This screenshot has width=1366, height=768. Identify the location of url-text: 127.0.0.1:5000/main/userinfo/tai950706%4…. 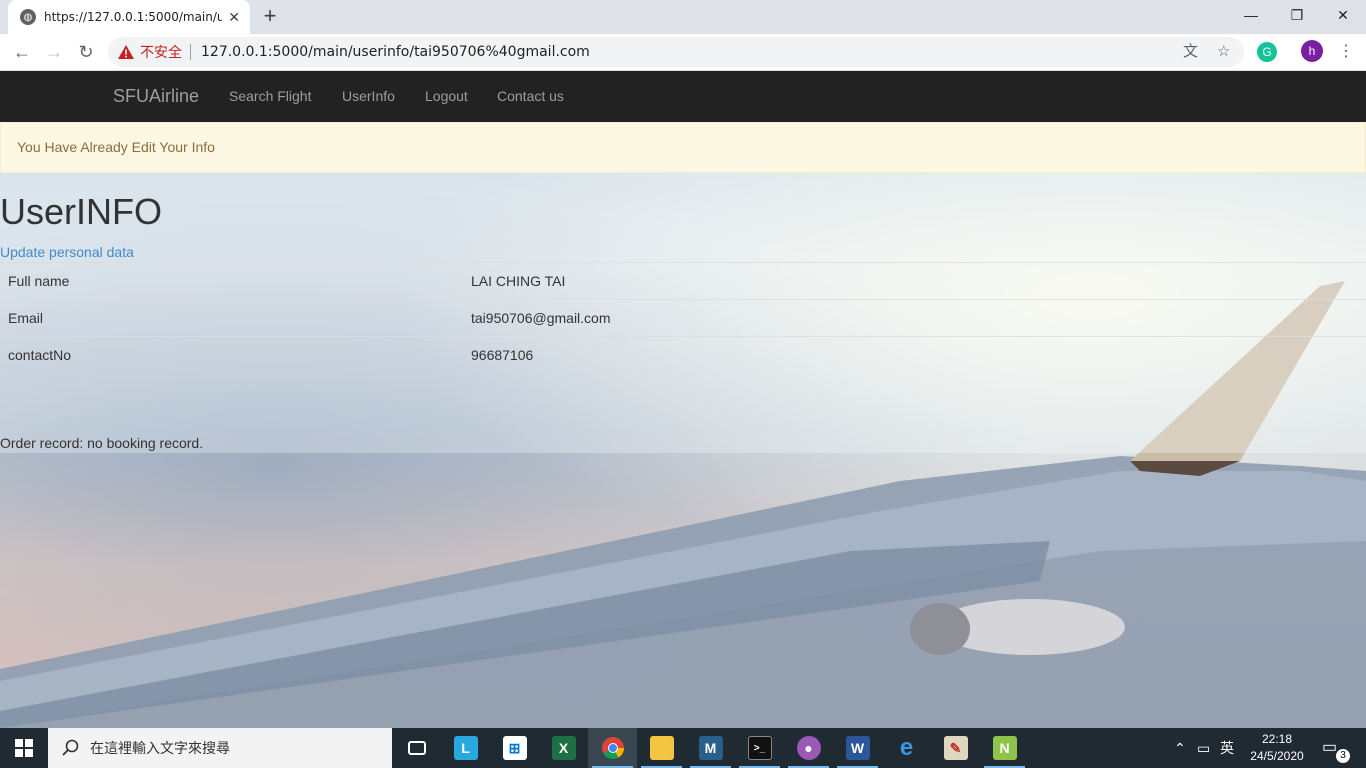
(395, 52).